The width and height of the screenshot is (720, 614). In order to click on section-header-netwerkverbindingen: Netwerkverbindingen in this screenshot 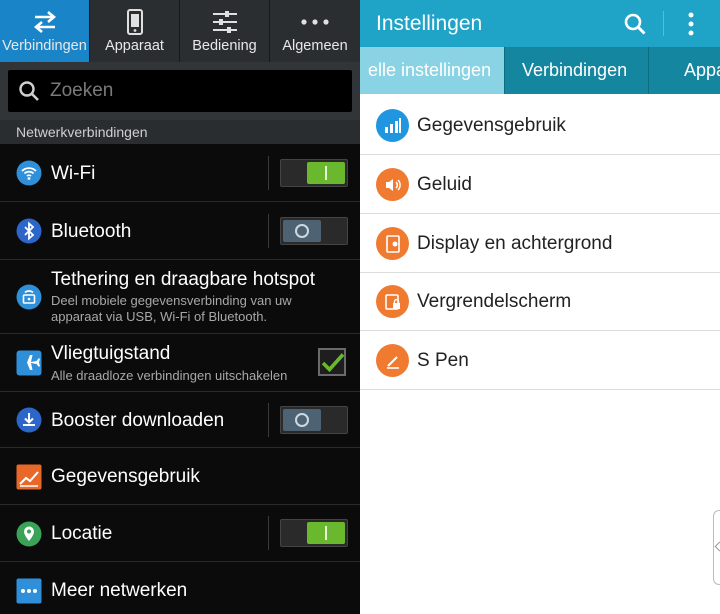, I will do `click(180, 132)`.